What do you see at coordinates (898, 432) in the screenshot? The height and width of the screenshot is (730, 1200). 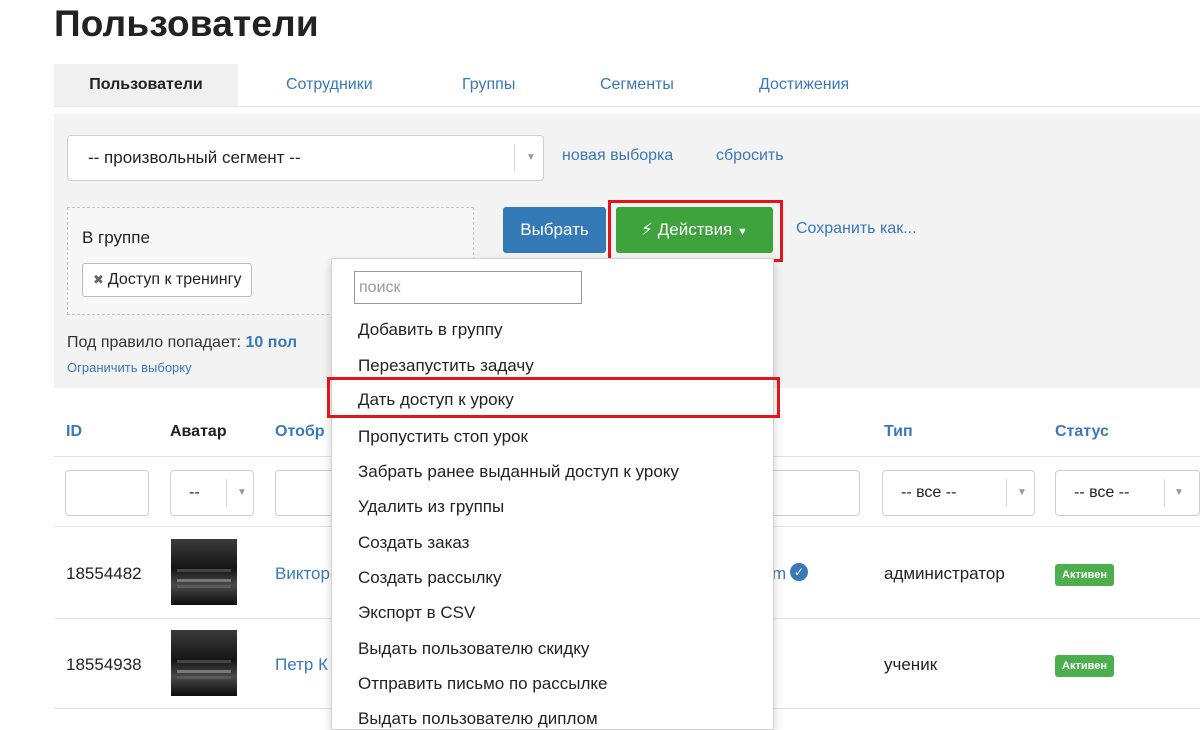 I see `column-header-type: Тип` at bounding box center [898, 432].